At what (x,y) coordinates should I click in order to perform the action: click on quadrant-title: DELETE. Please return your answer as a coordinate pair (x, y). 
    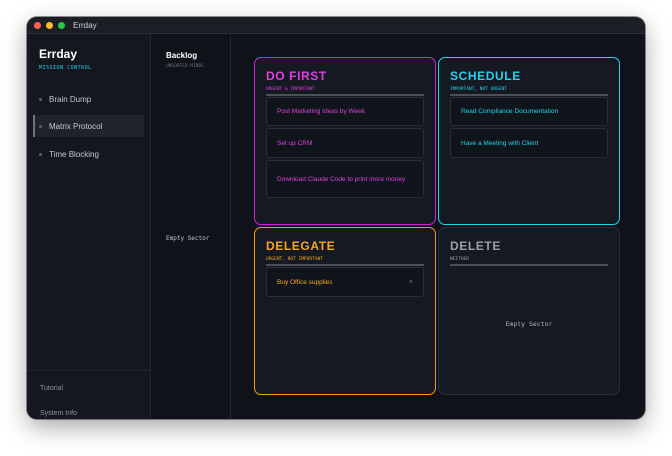
    Looking at the image, I should click on (475, 246).